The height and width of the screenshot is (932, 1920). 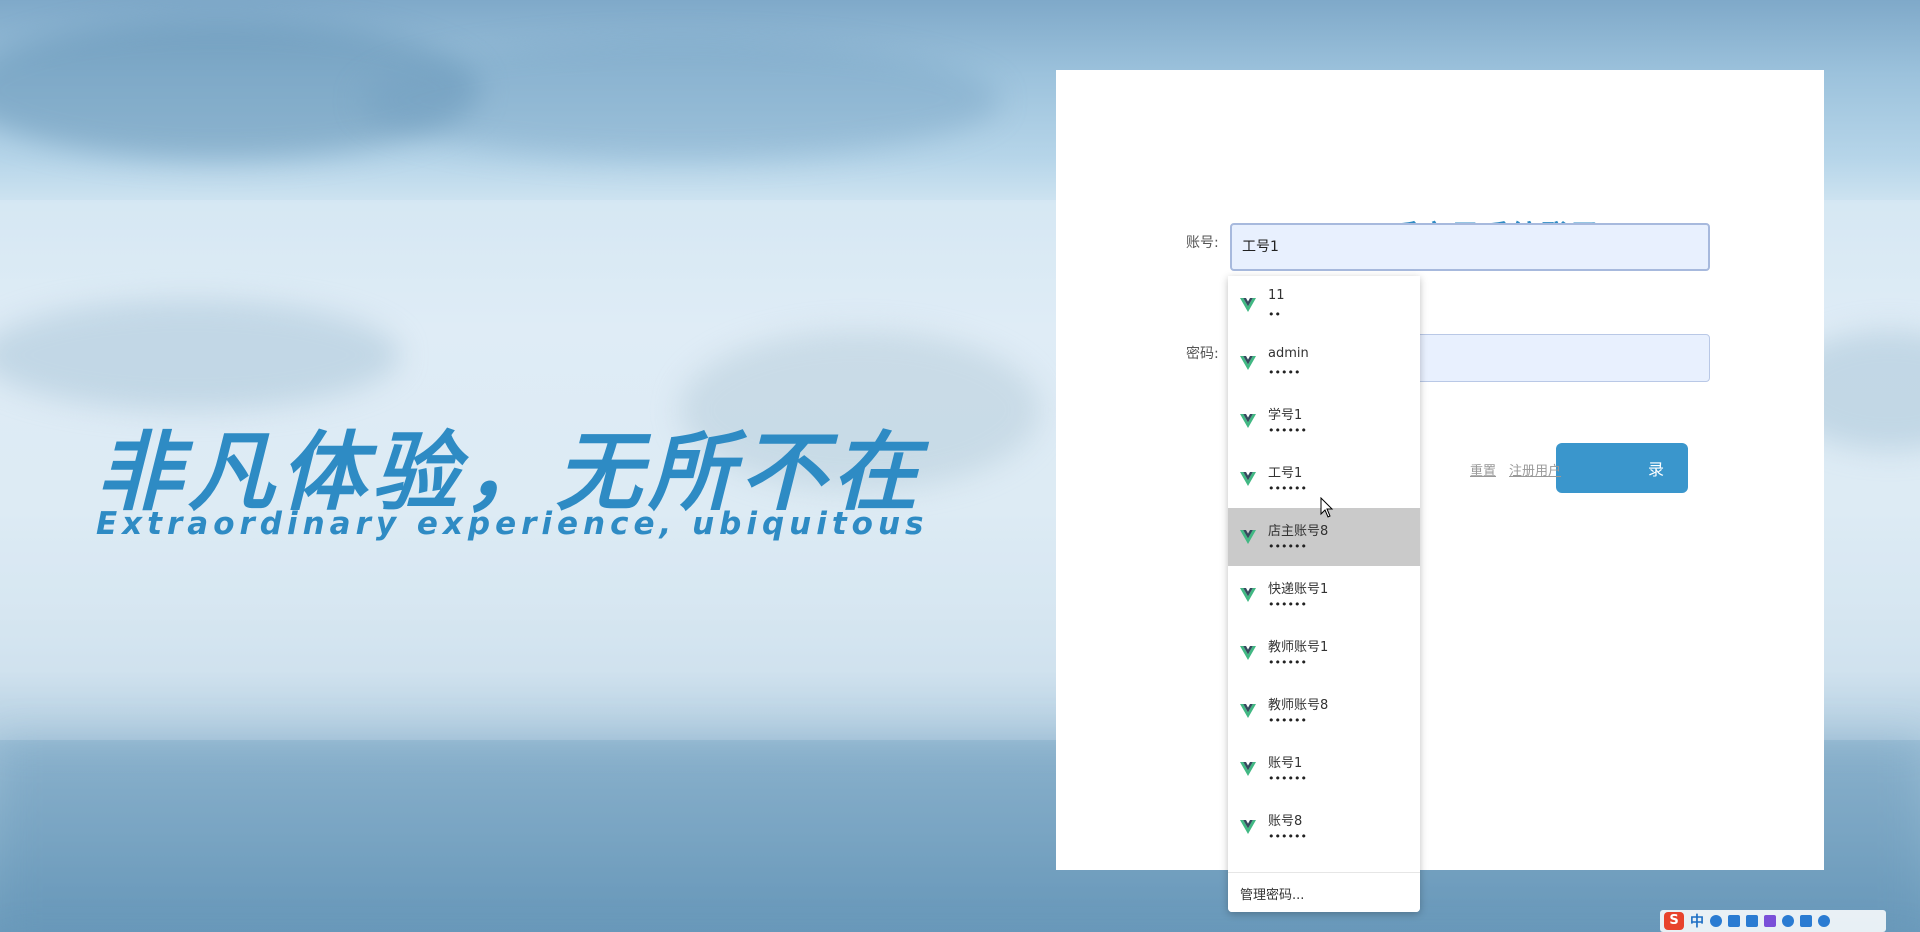 I want to click on autofill-password-mask: •••••, so click(x=1284, y=372).